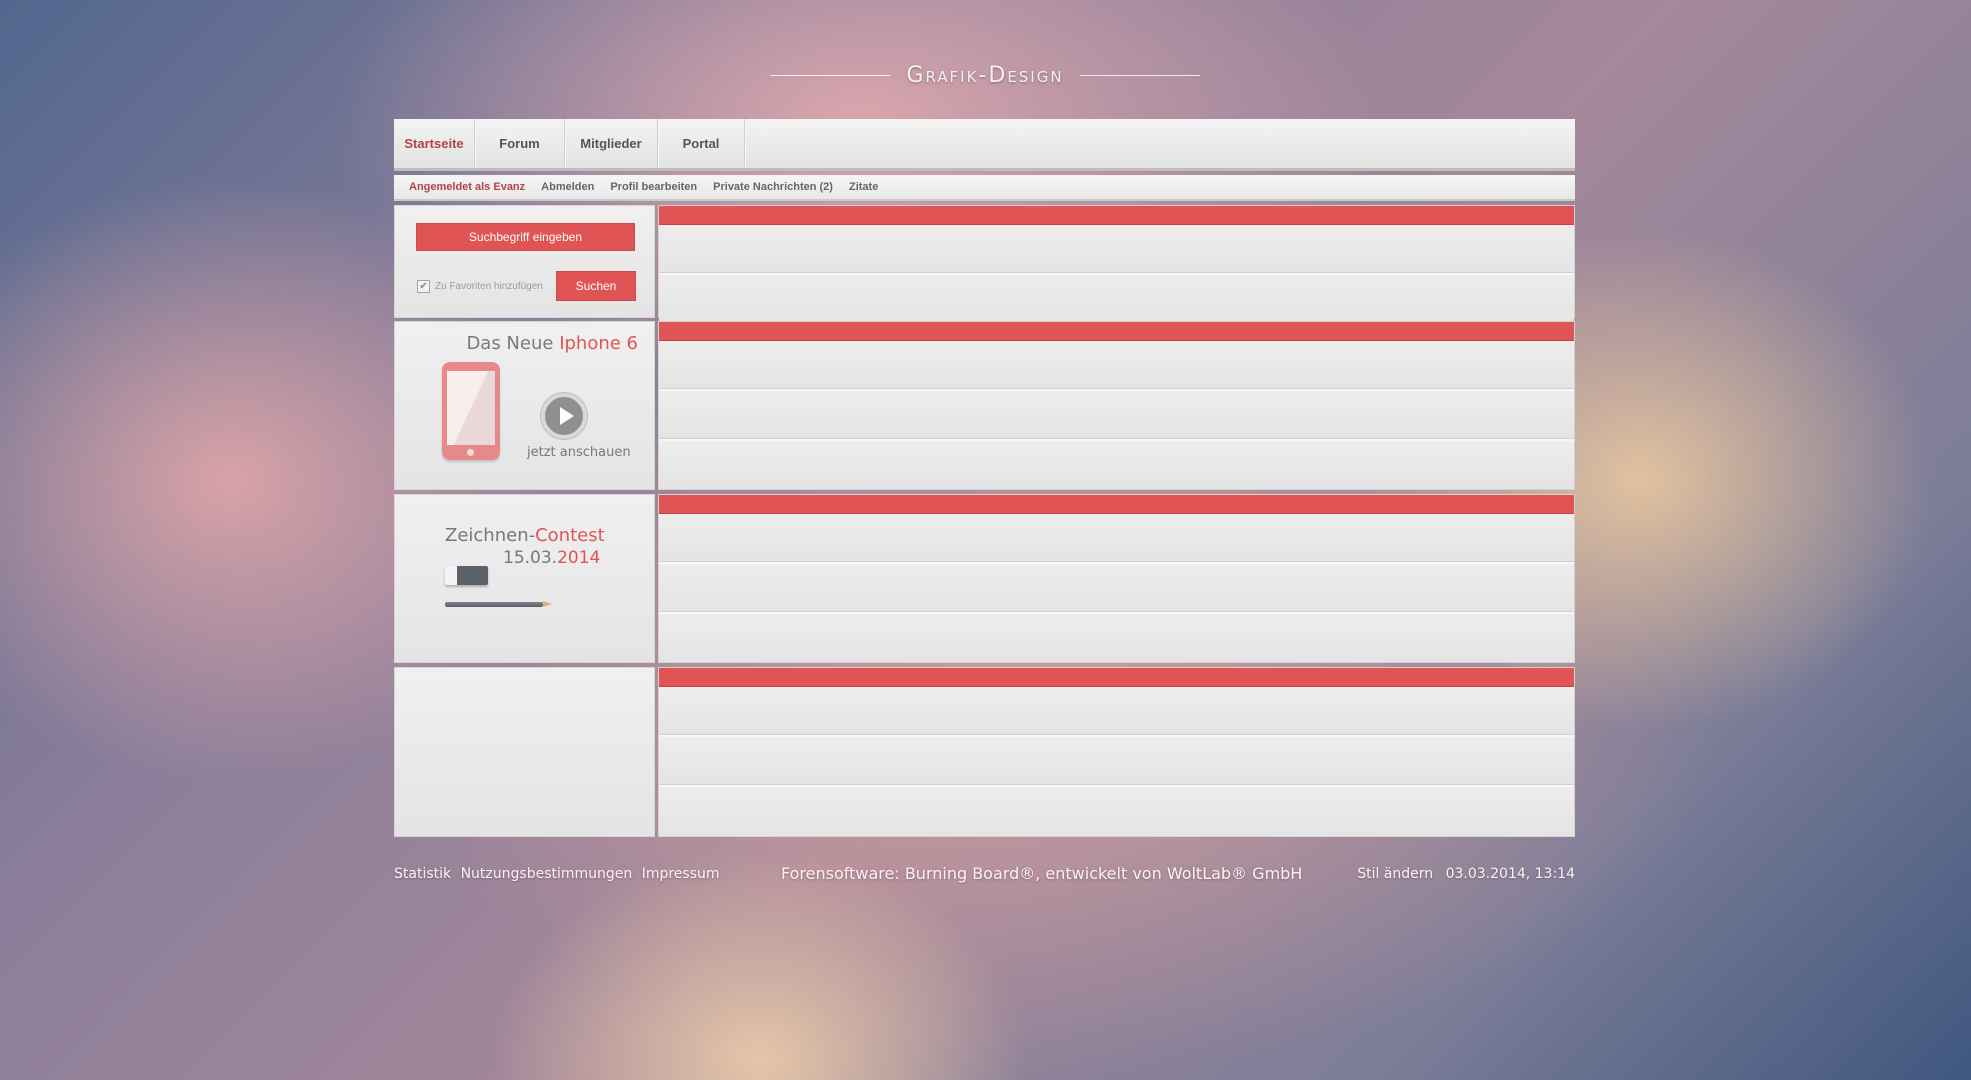 The width and height of the screenshot is (1971, 1080). I want to click on phone-home-button, so click(470, 452).